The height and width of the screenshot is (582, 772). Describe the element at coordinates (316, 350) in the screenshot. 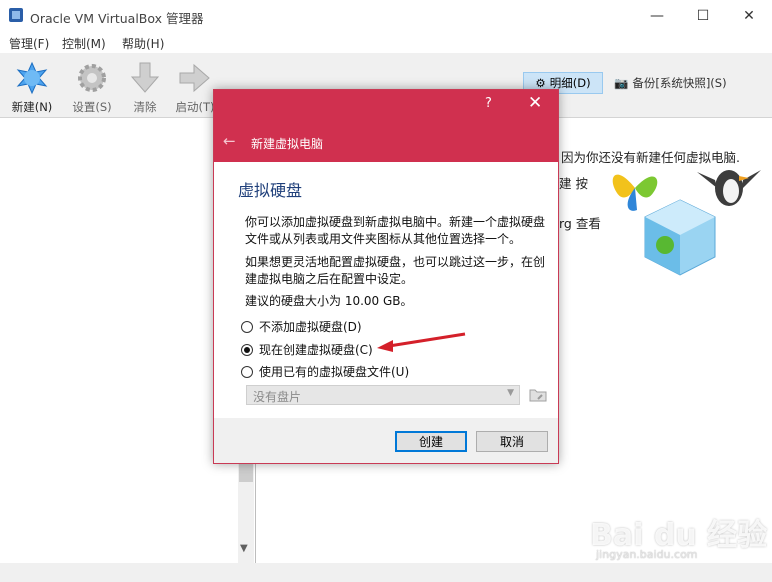

I see `radio-create-disk-label: 现在创建虚拟硬盘(C)` at that location.